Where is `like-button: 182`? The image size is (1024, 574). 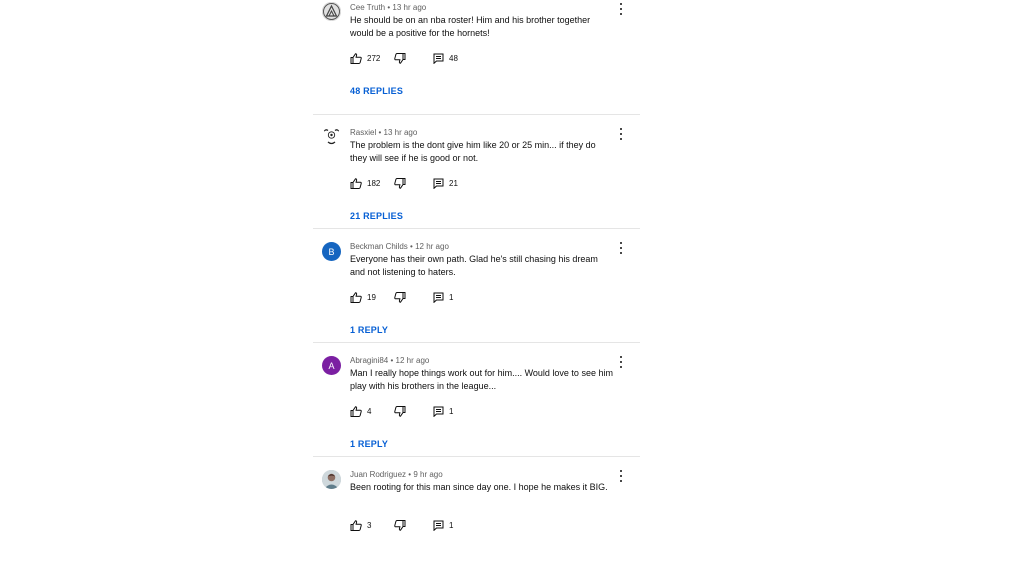 like-button: 182 is located at coordinates (372, 183).